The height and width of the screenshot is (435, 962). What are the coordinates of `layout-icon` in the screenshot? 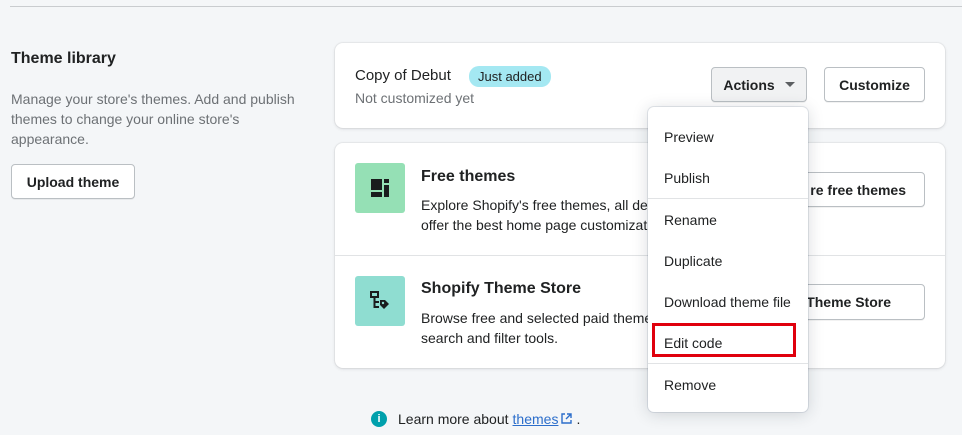 It's located at (380, 188).